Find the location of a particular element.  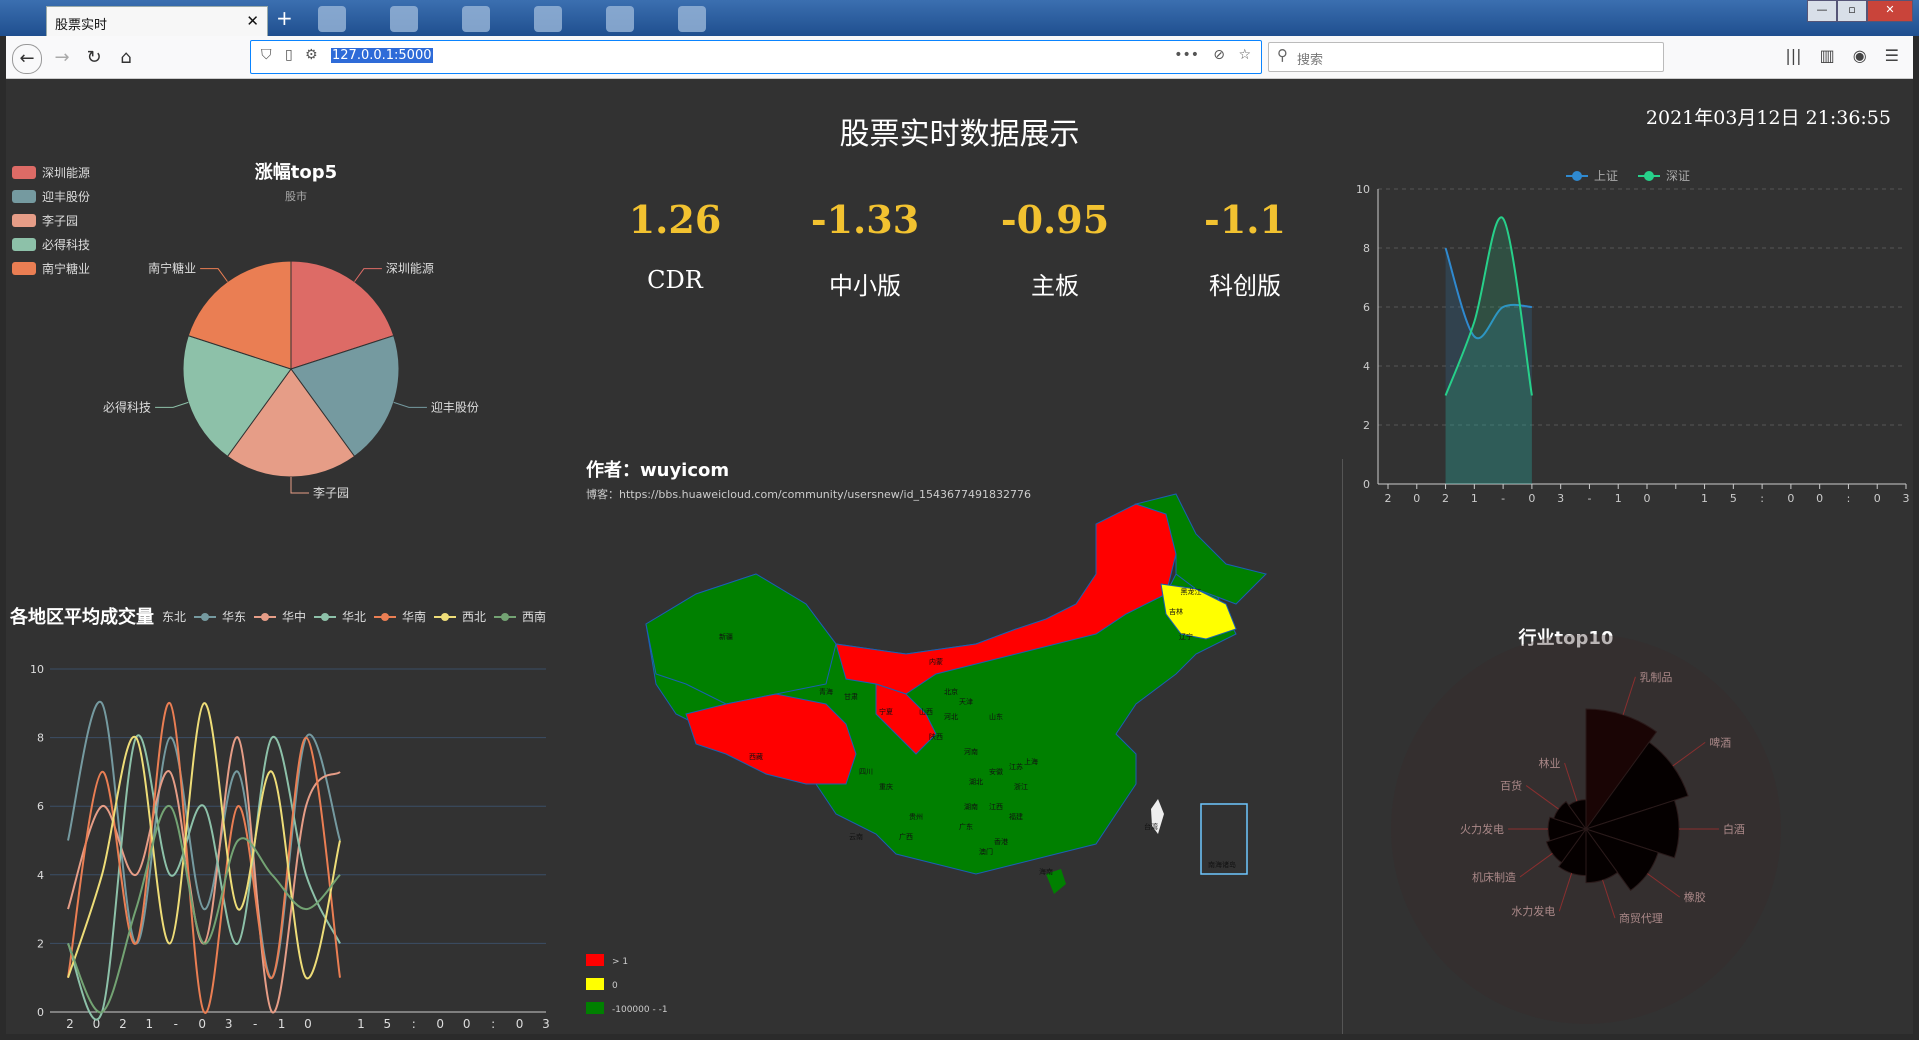

legend-label: 必得科技 is located at coordinates (66, 244).